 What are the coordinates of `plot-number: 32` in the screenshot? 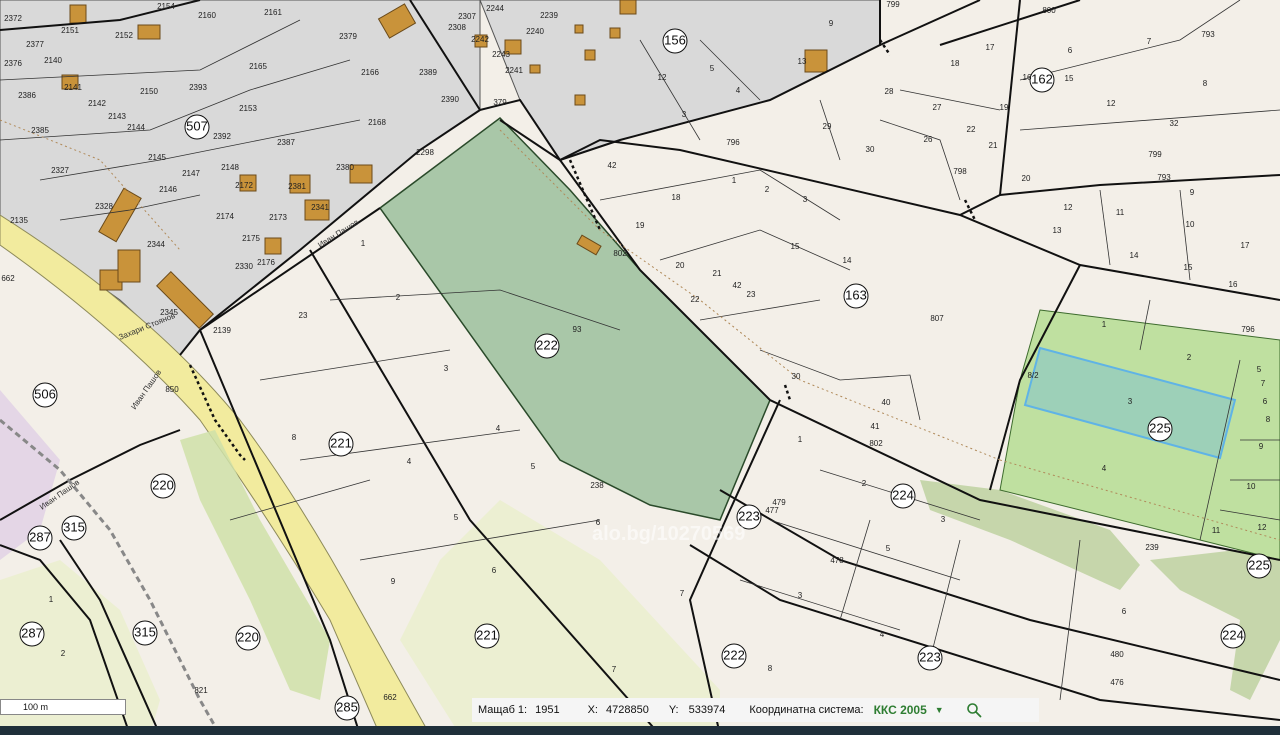 It's located at (1174, 123).